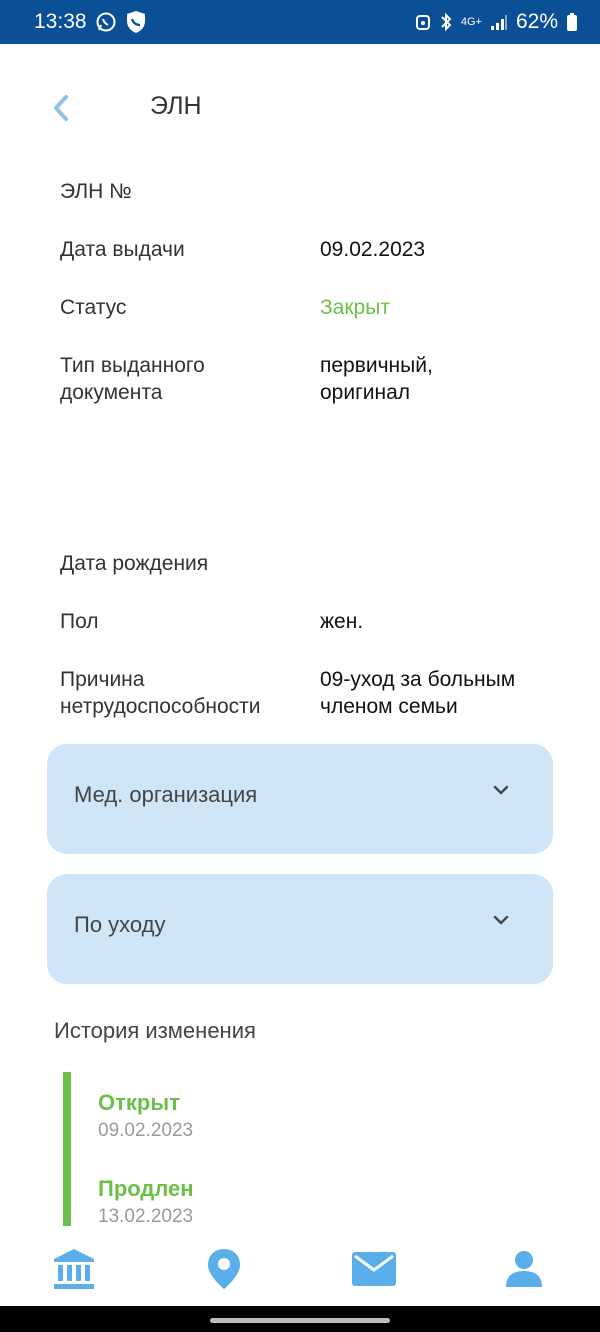 The width and height of the screenshot is (600, 1332). I want to click on doc-type-value: первичный, оригинал, so click(376, 379).